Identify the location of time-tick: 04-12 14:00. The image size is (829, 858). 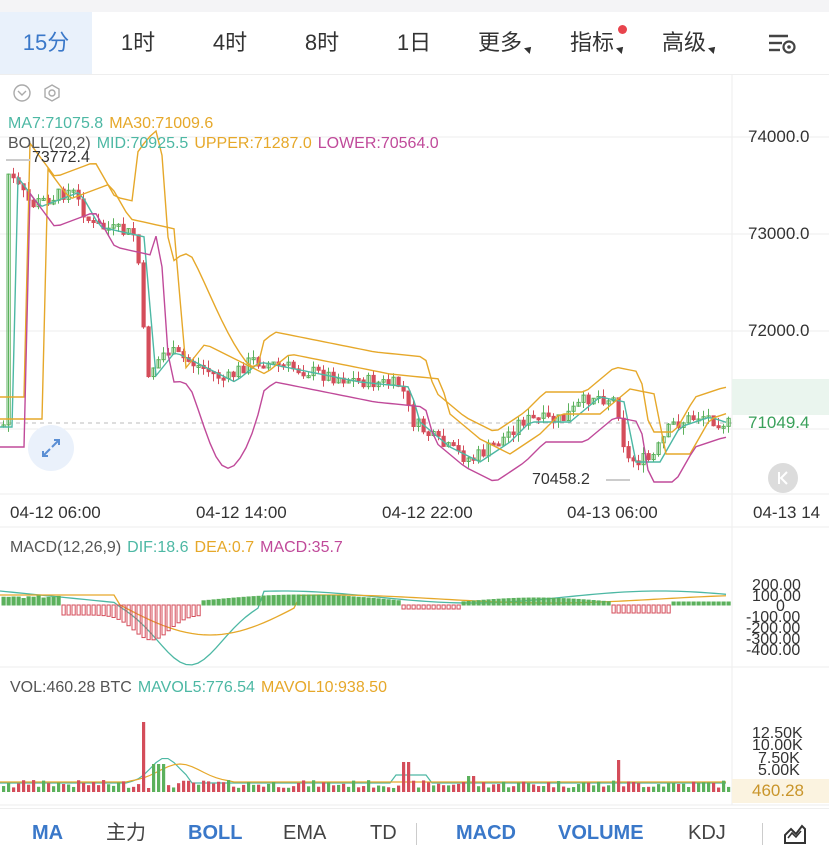
(241, 512).